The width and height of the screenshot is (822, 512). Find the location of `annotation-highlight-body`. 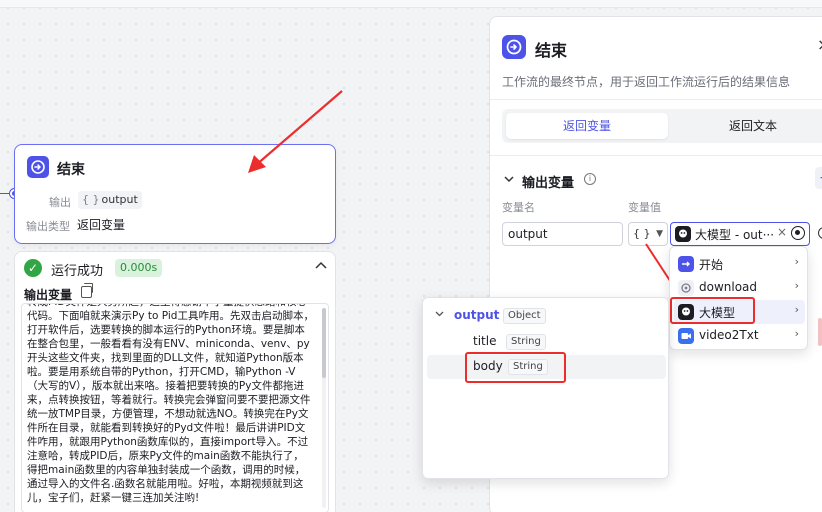

annotation-highlight-body is located at coordinates (515, 367).